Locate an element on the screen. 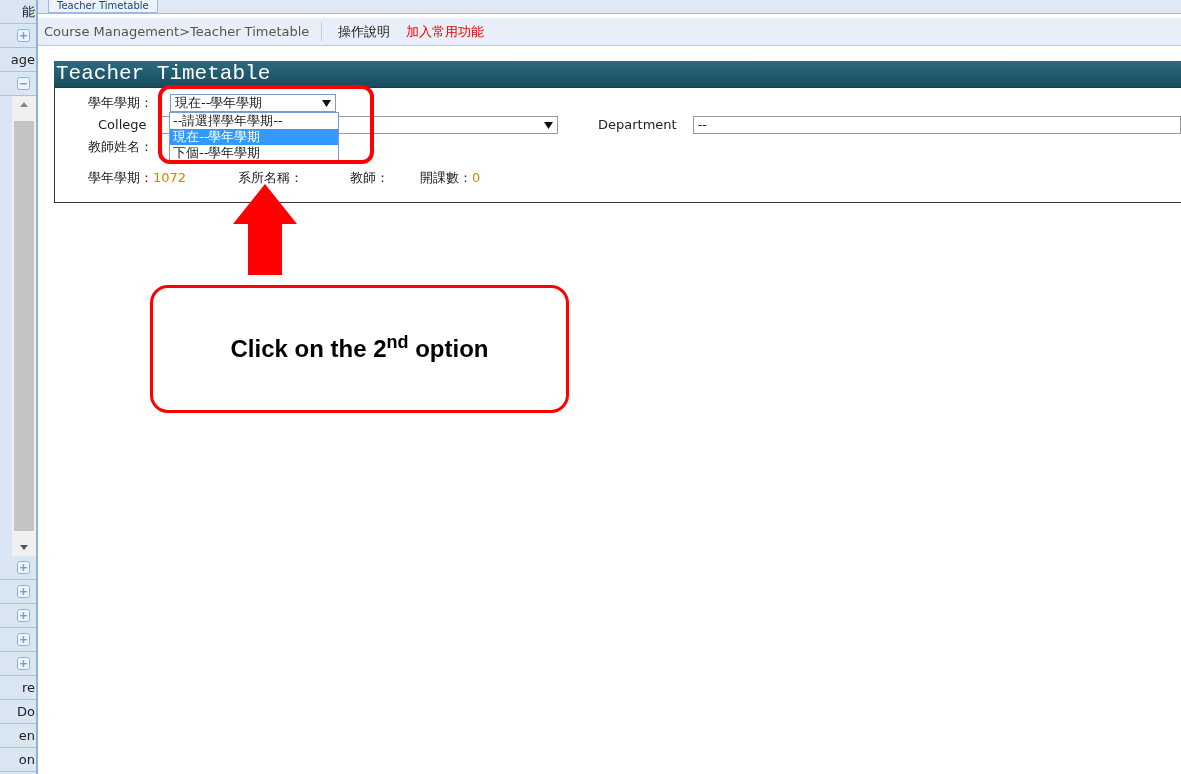 This screenshot has width=1181, height=774. sidebar-item: en is located at coordinates (18, 736).